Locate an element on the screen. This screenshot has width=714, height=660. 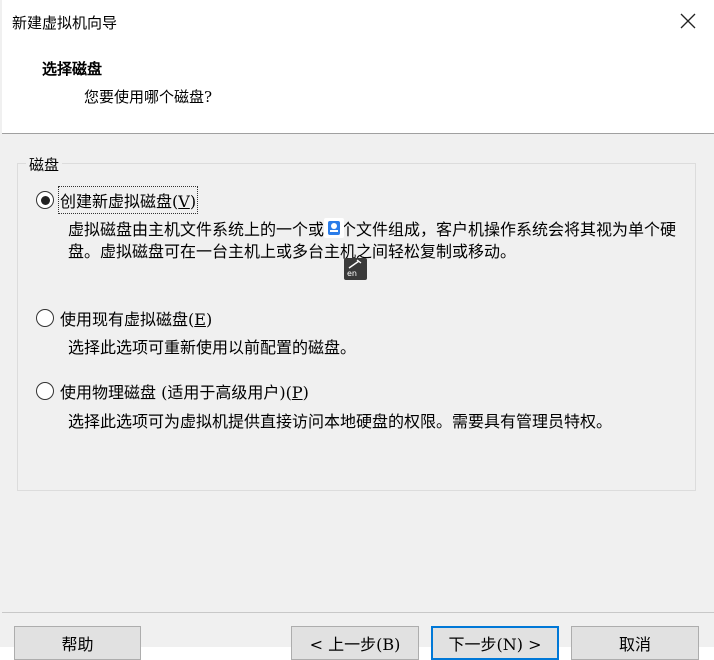
help-button: 帮助 is located at coordinates (77, 643).